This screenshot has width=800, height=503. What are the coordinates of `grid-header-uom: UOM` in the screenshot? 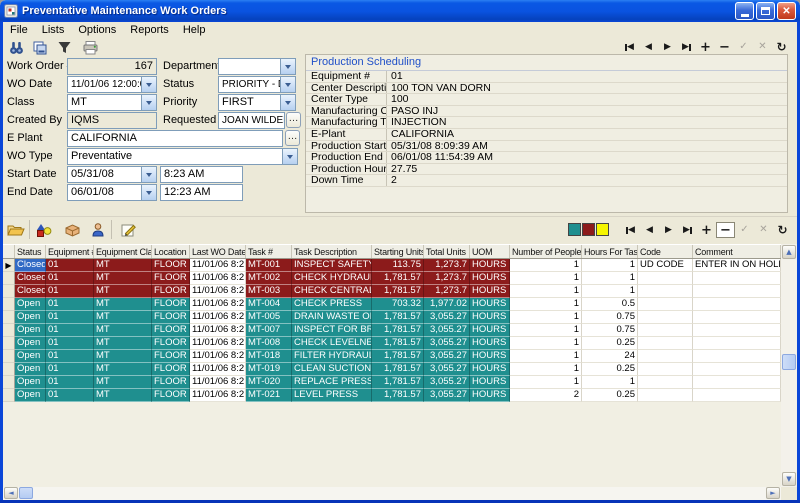 It's located at (490, 251).